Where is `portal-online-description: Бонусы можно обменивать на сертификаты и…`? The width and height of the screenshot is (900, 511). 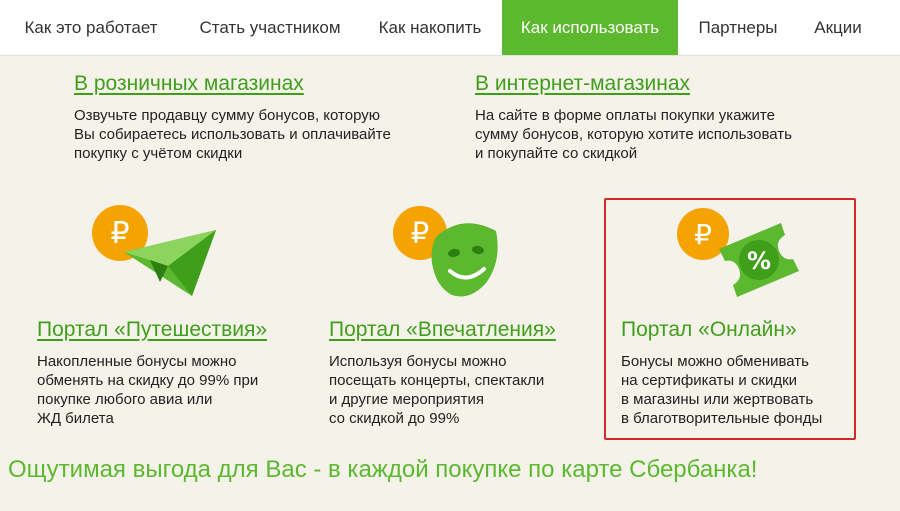
portal-online-description: Бонусы можно обменивать на сертификаты и… is located at coordinates (722, 390).